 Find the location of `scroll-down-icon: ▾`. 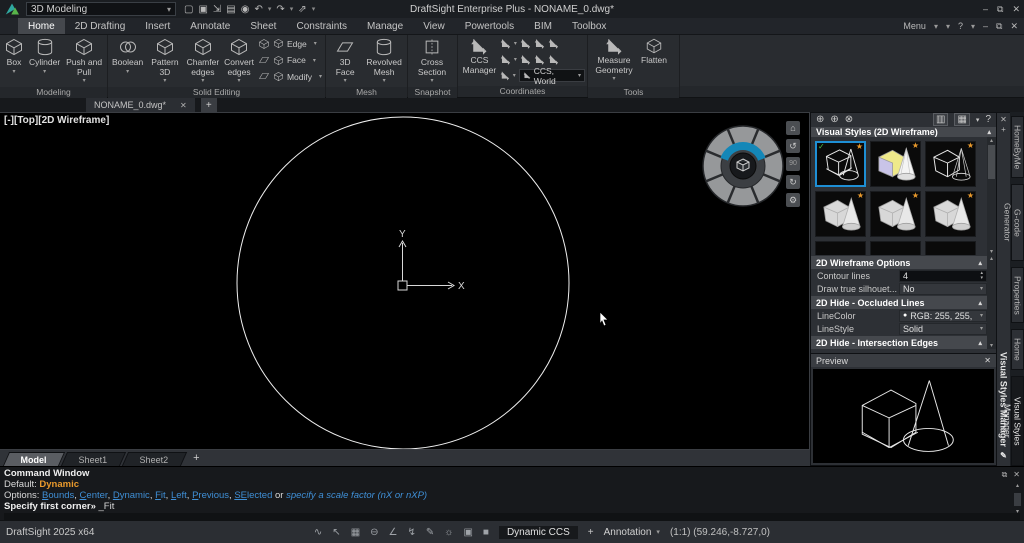

scroll-down-icon: ▾ is located at coordinates (991, 345).